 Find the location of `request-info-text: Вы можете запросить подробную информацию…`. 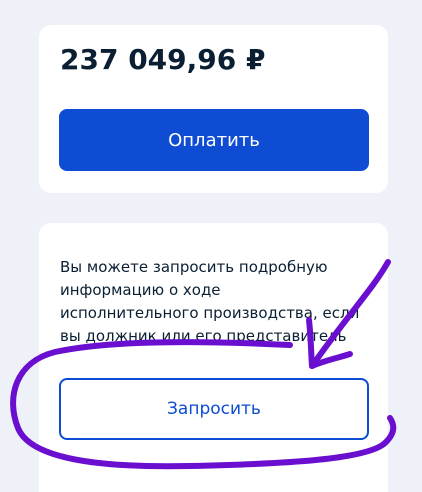

request-info-text: Вы можете запросить подробную информацию… is located at coordinates (210, 301).